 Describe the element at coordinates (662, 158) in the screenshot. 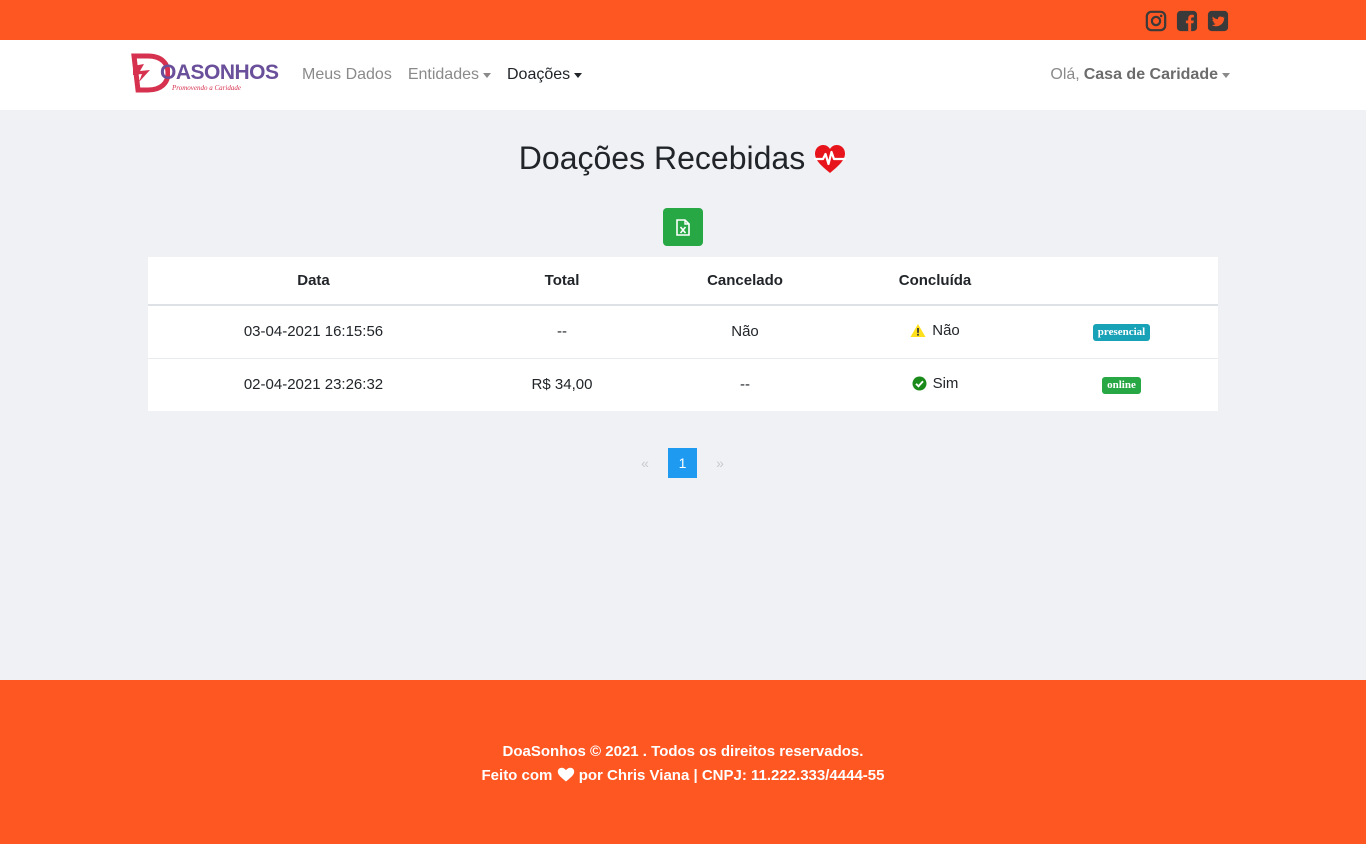

I see `page-title: Doações Recebidas` at that location.